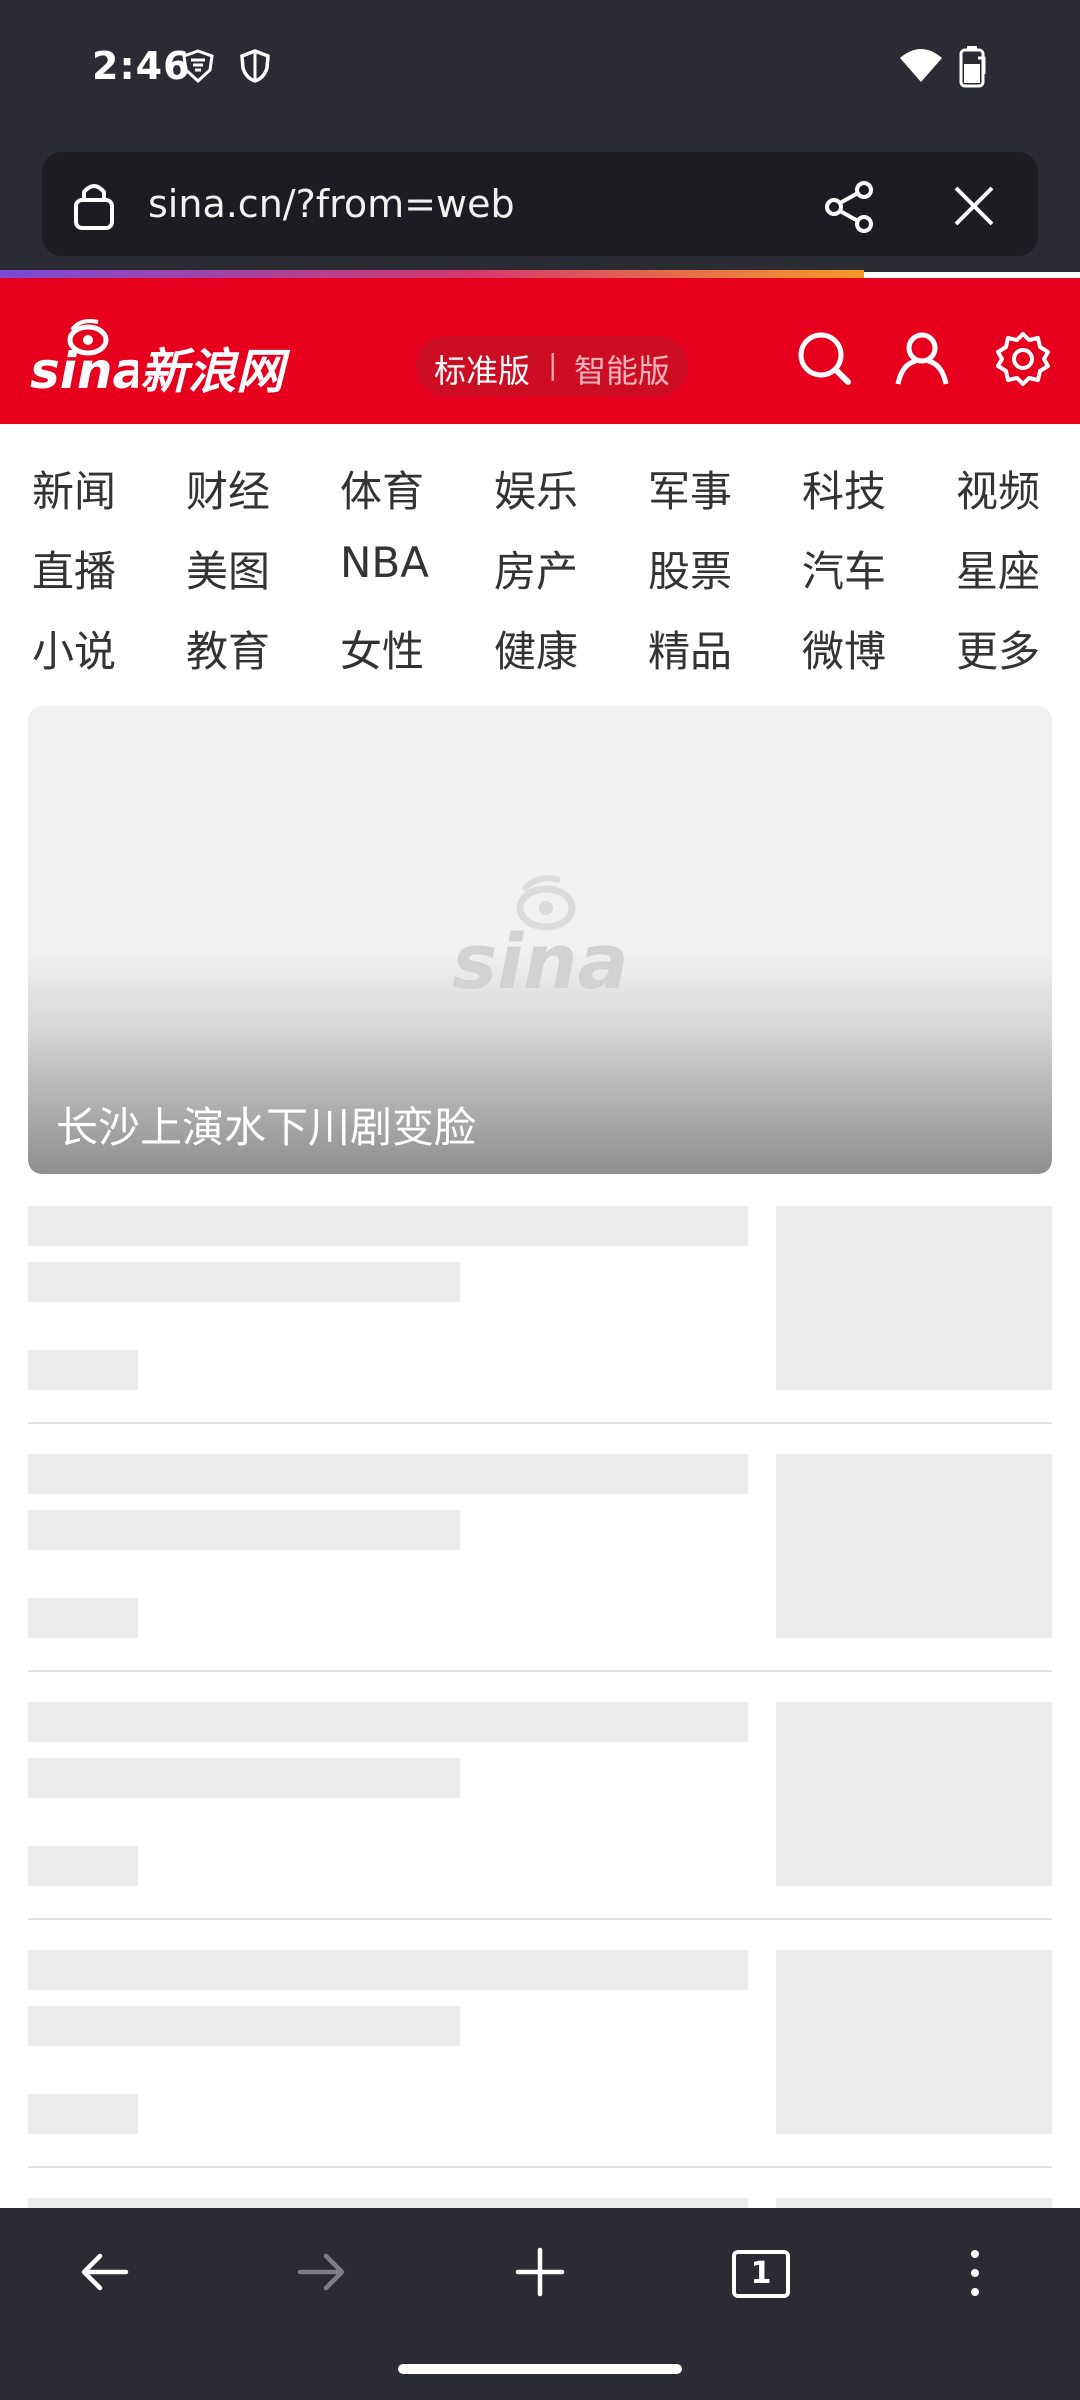 Image resolution: width=1080 pixels, height=2400 pixels. Describe the element at coordinates (972, 67) in the screenshot. I see `battery-icon` at that location.